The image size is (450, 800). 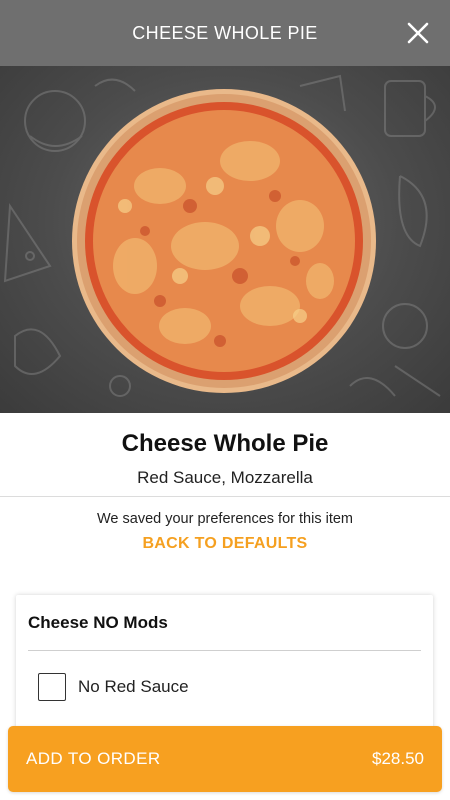 What do you see at coordinates (398, 758) in the screenshot?
I see `order-price: $28.50` at bounding box center [398, 758].